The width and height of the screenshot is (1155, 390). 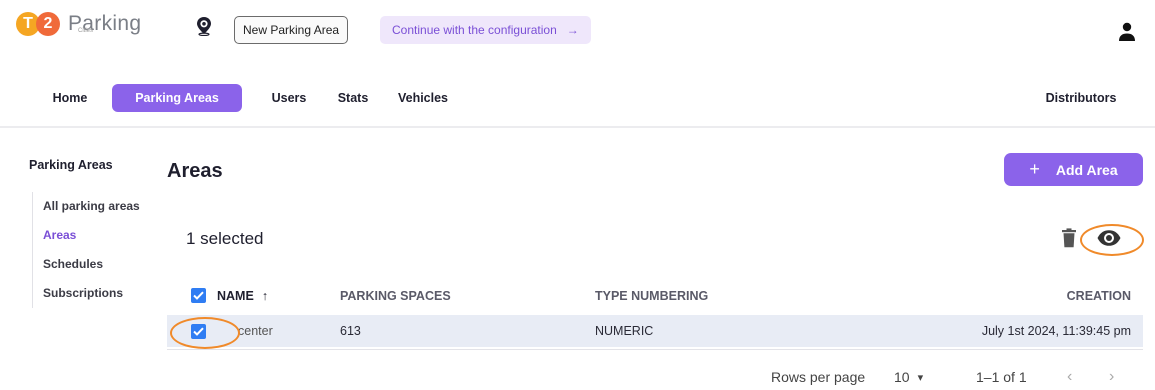 I want to click on continue-configuration-button: Continue with the configuration →, so click(x=485, y=30).